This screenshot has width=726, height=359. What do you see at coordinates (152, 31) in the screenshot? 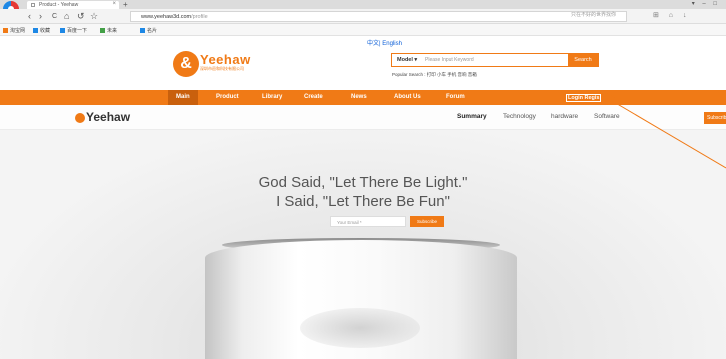
I see `bookmark-label: 名片` at bounding box center [152, 31].